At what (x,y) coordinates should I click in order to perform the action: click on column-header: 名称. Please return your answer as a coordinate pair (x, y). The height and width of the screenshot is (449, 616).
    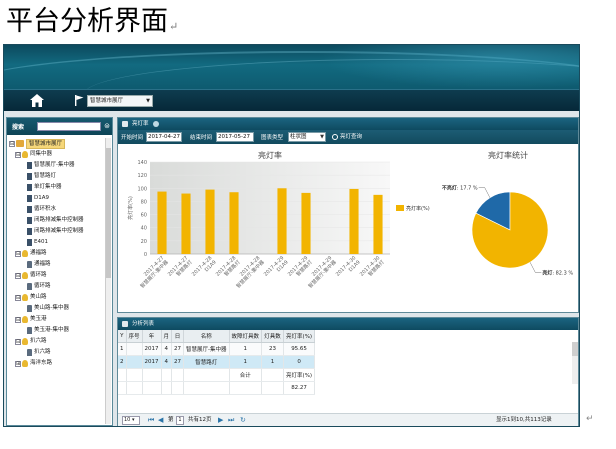
    Looking at the image, I should click on (206, 336).